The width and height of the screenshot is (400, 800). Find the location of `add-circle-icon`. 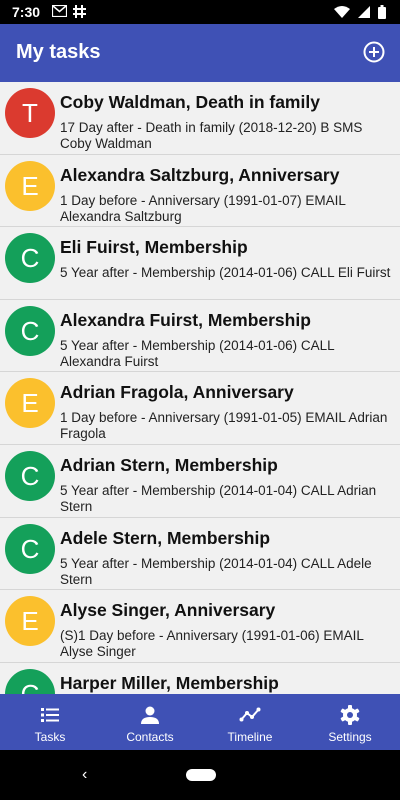

add-circle-icon is located at coordinates (374, 52).